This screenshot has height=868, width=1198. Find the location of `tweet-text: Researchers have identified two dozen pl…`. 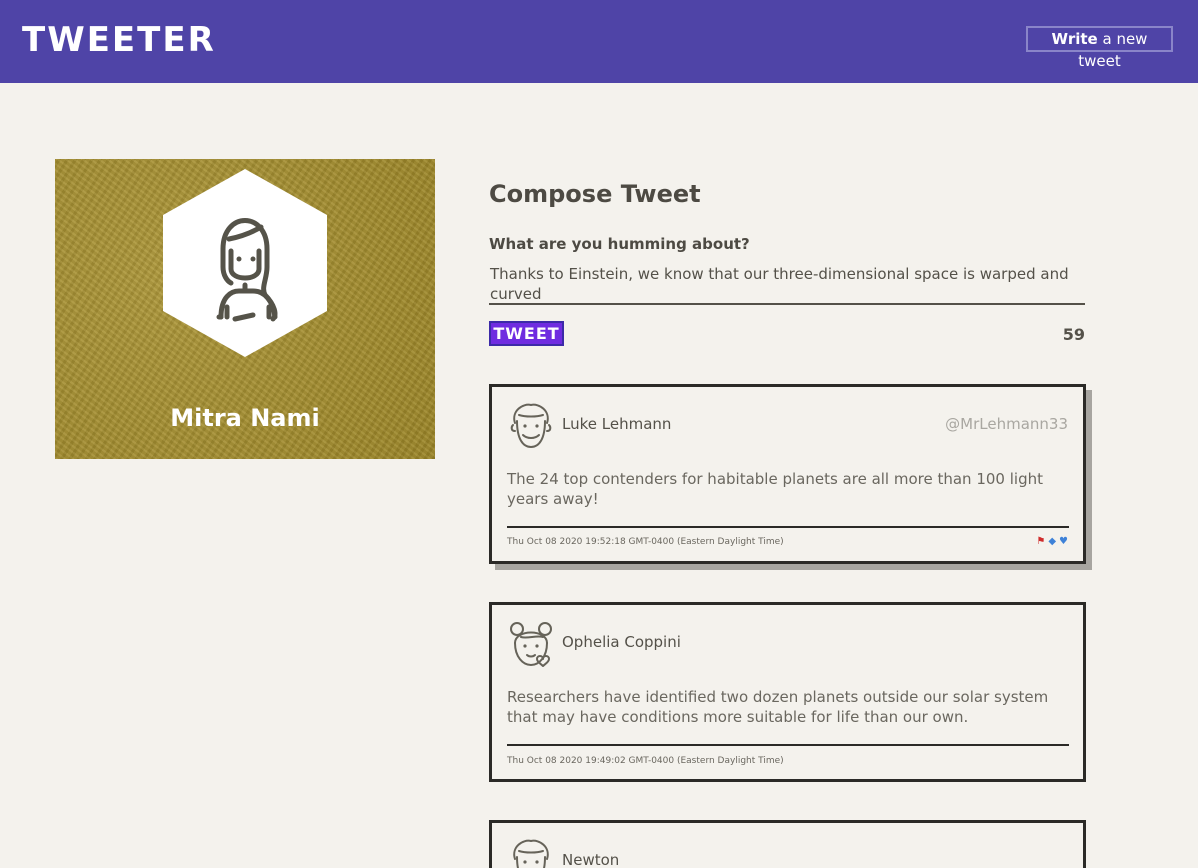

tweet-text: Researchers have identified two dozen pl… is located at coordinates (778, 707).